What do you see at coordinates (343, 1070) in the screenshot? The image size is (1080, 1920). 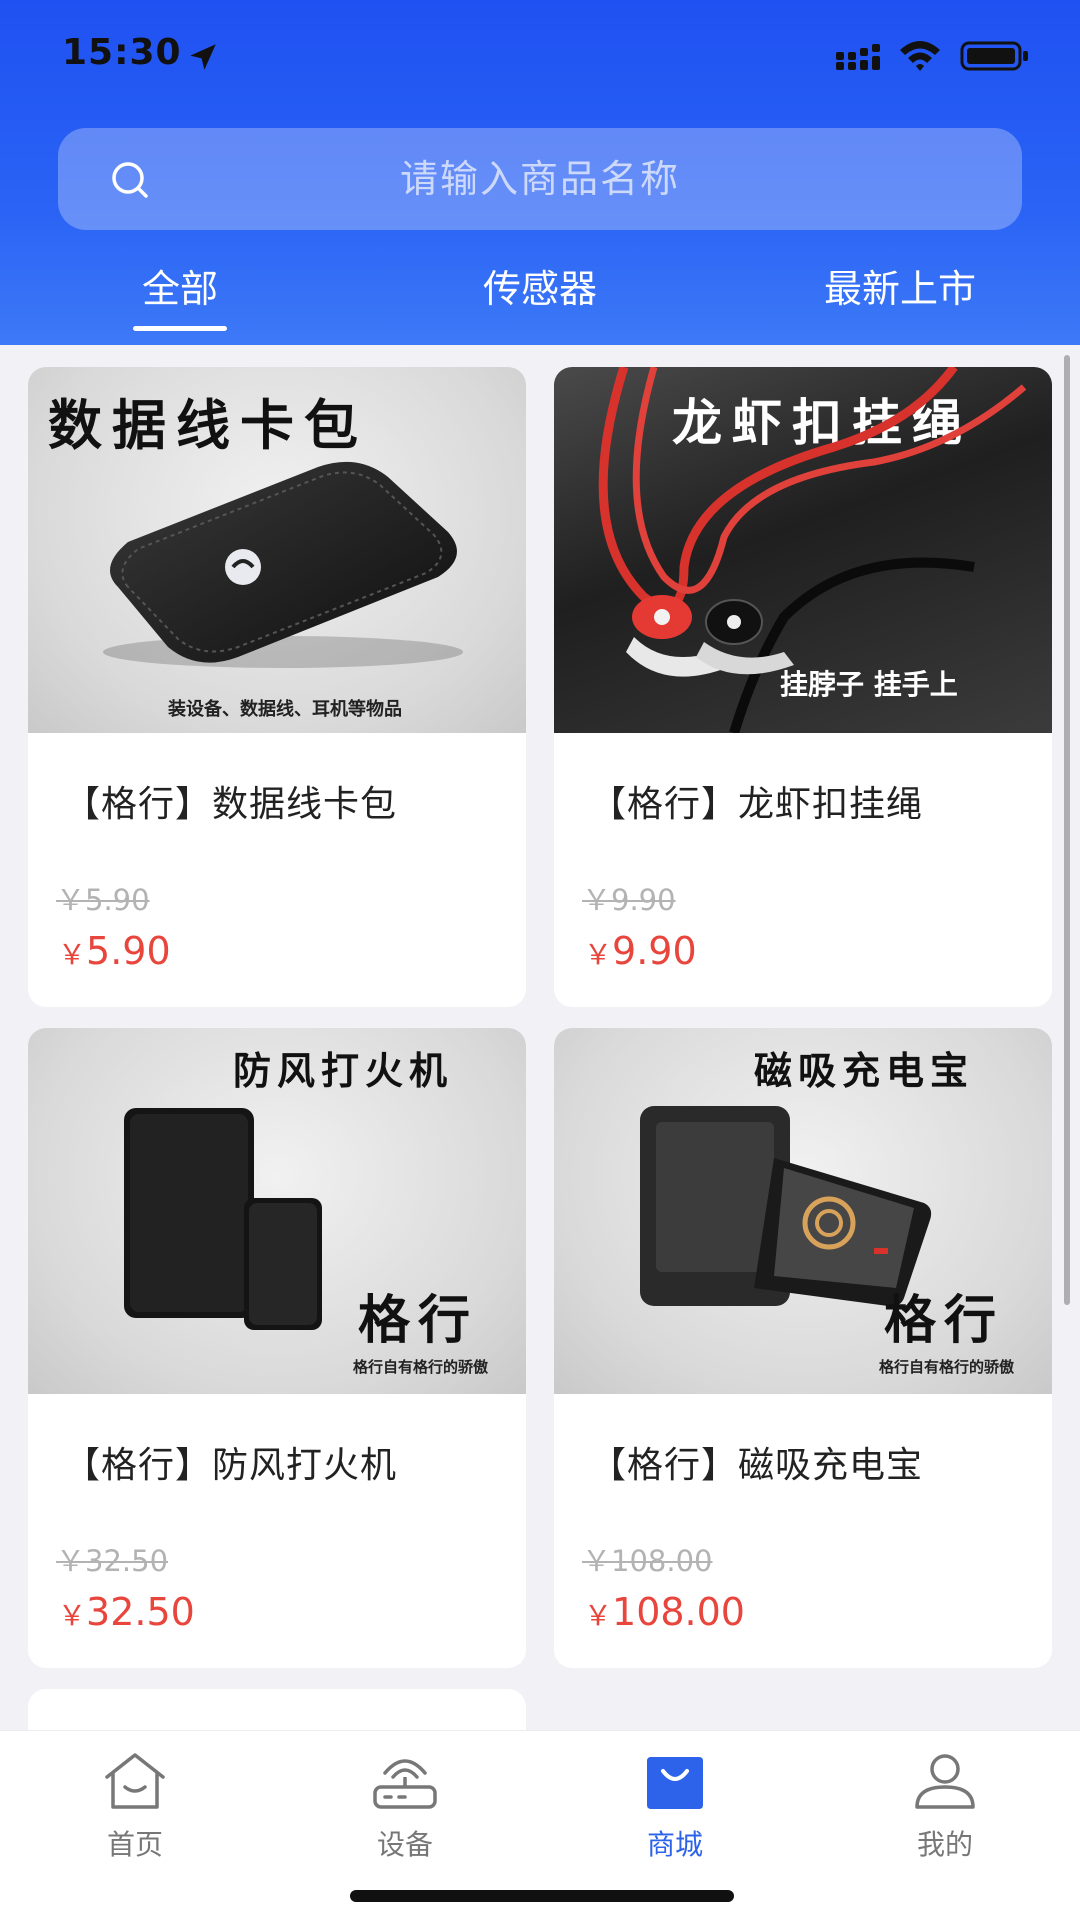 I see `product-image-title: 防风打火机` at bounding box center [343, 1070].